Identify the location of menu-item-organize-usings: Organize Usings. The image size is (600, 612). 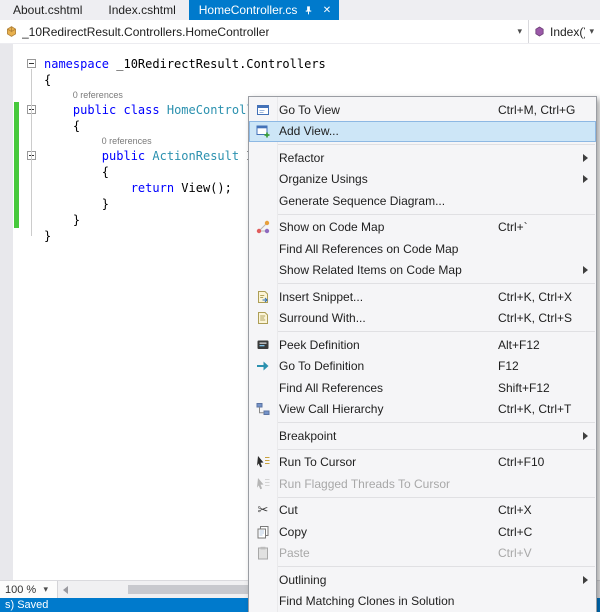
(422, 180).